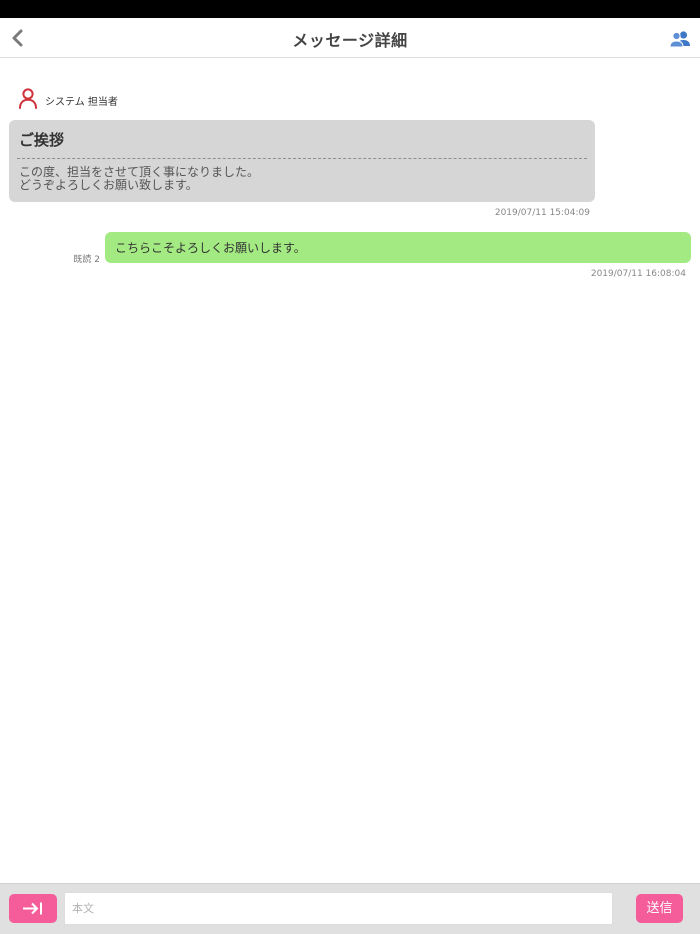 This screenshot has width=700, height=934. I want to click on read-receipt: 既読 2, so click(86, 260).